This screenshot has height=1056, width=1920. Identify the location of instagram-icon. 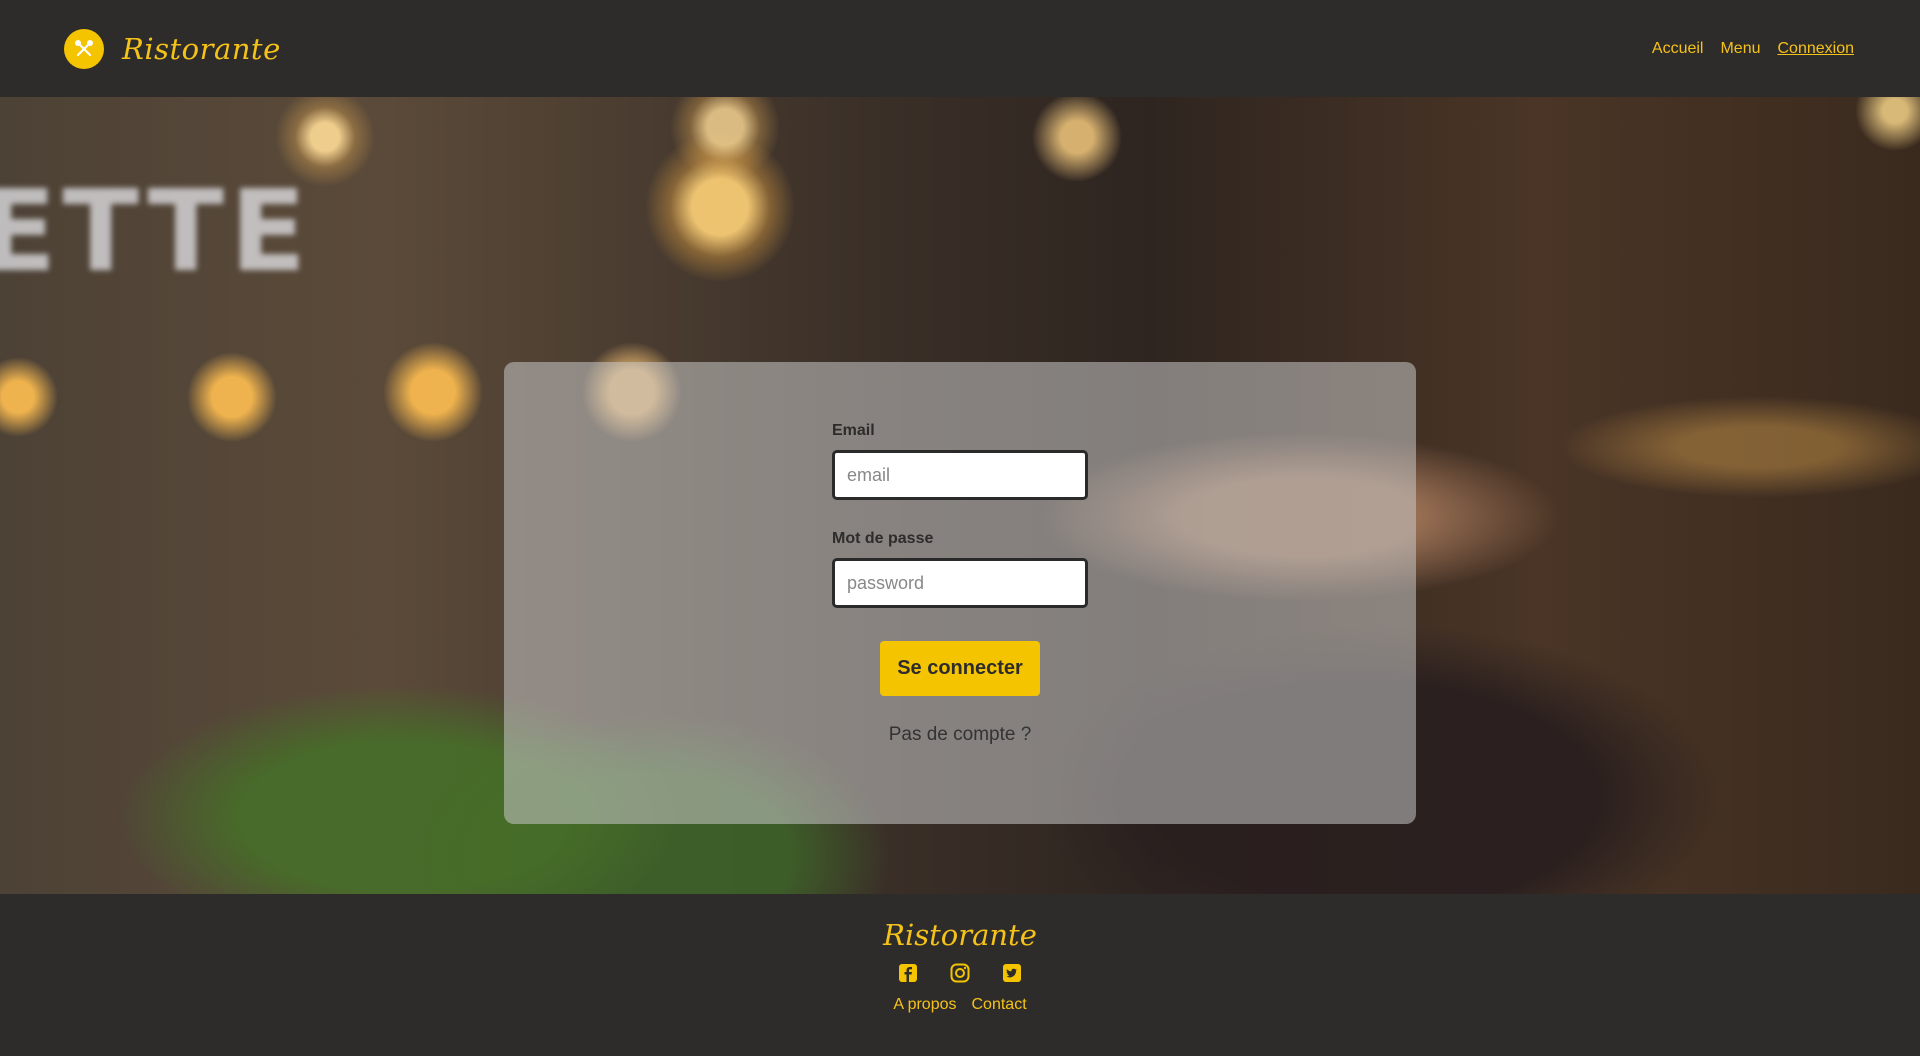
(960, 973).